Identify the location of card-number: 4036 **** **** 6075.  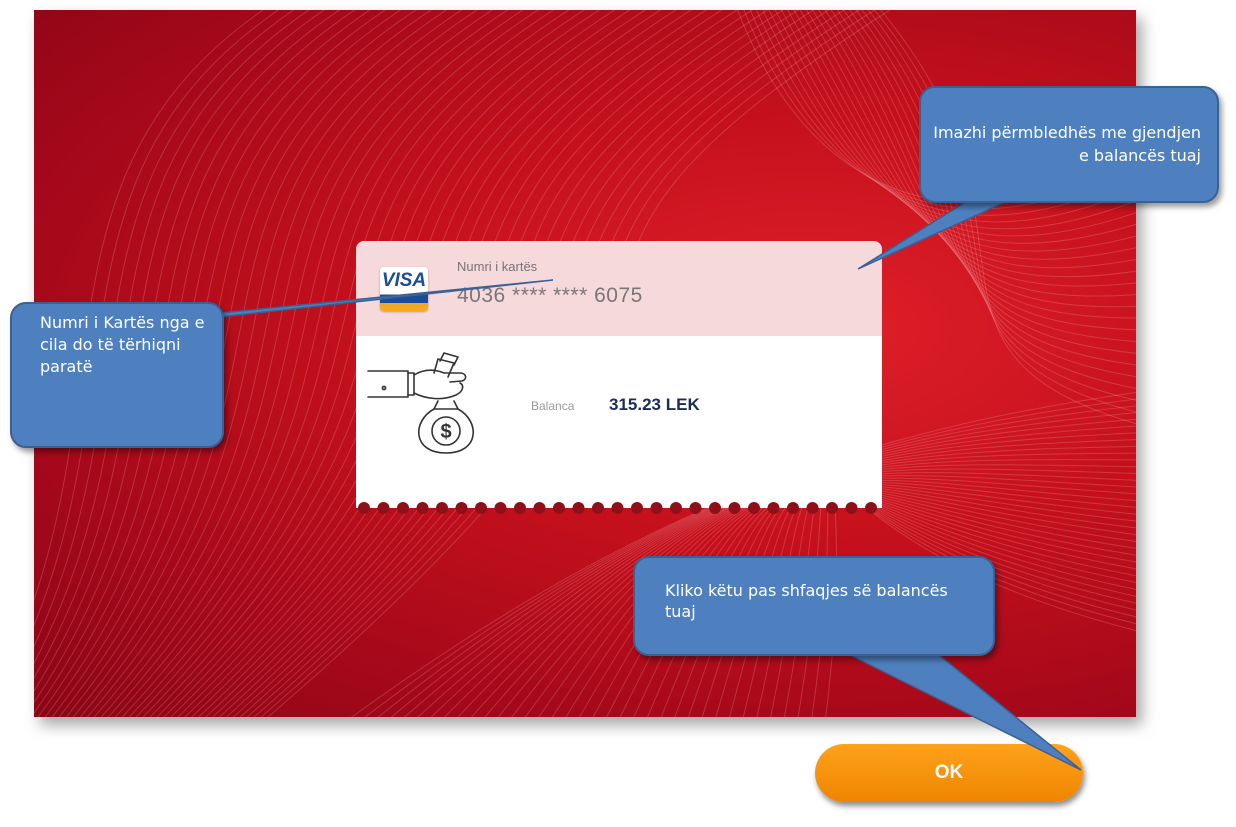
(550, 295).